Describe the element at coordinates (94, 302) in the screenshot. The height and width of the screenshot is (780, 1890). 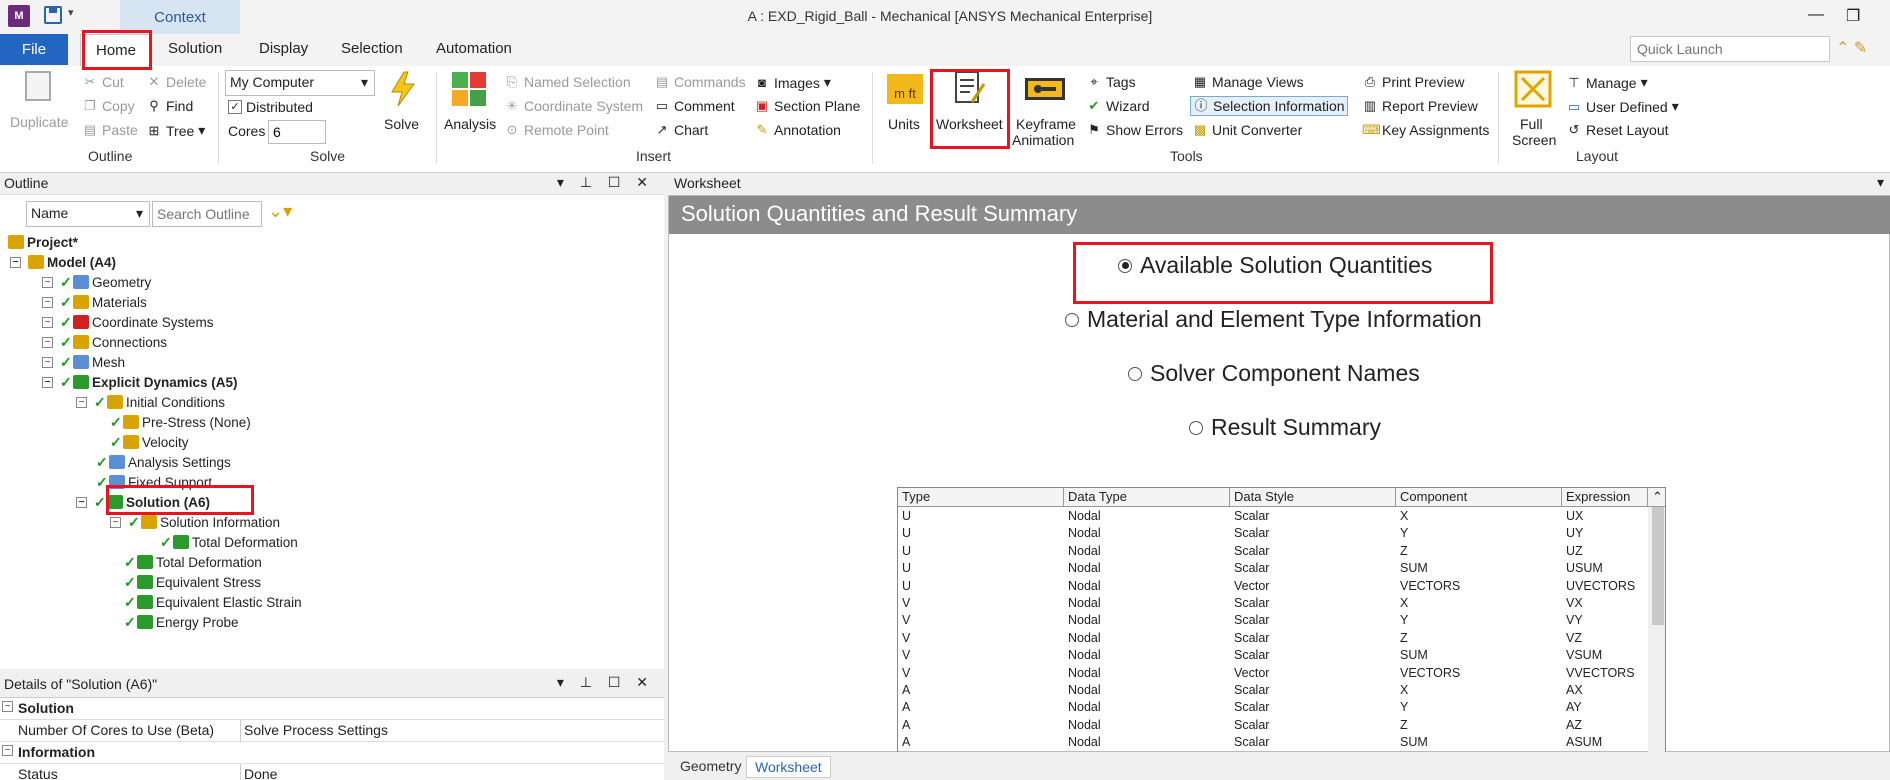
I see `tree-node: − ✓ Materials` at that location.